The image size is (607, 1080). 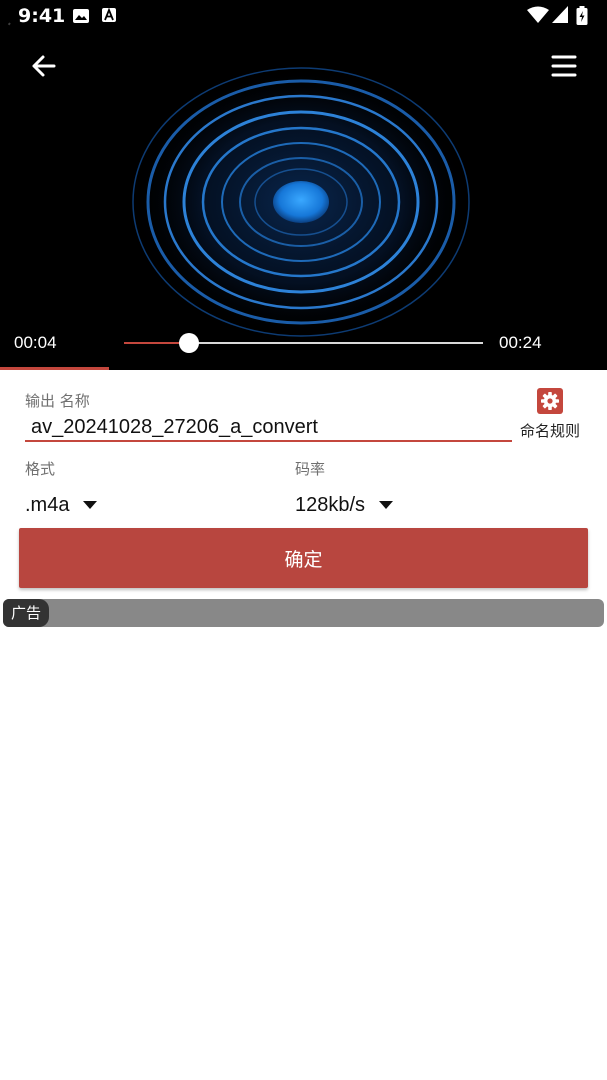 I want to click on format-value: .m4a, so click(x=47, y=504).